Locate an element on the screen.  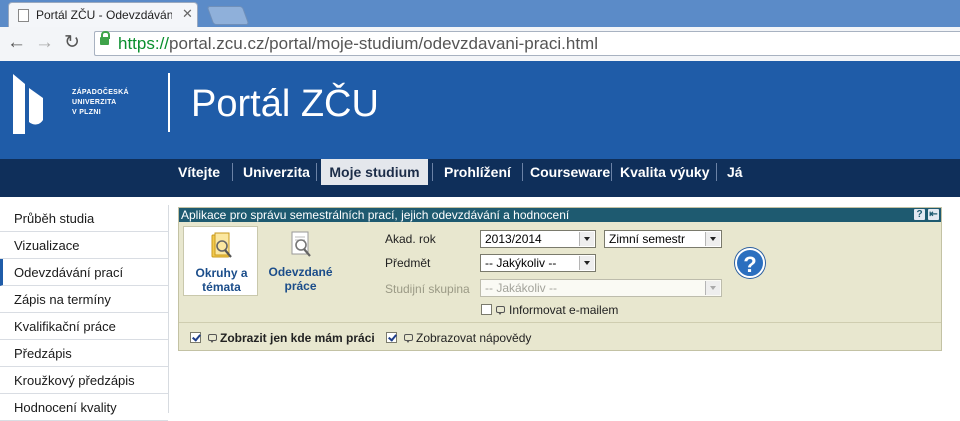
nav-item-kvalita-vyuky: Kvalita výuky is located at coordinates (665, 172).